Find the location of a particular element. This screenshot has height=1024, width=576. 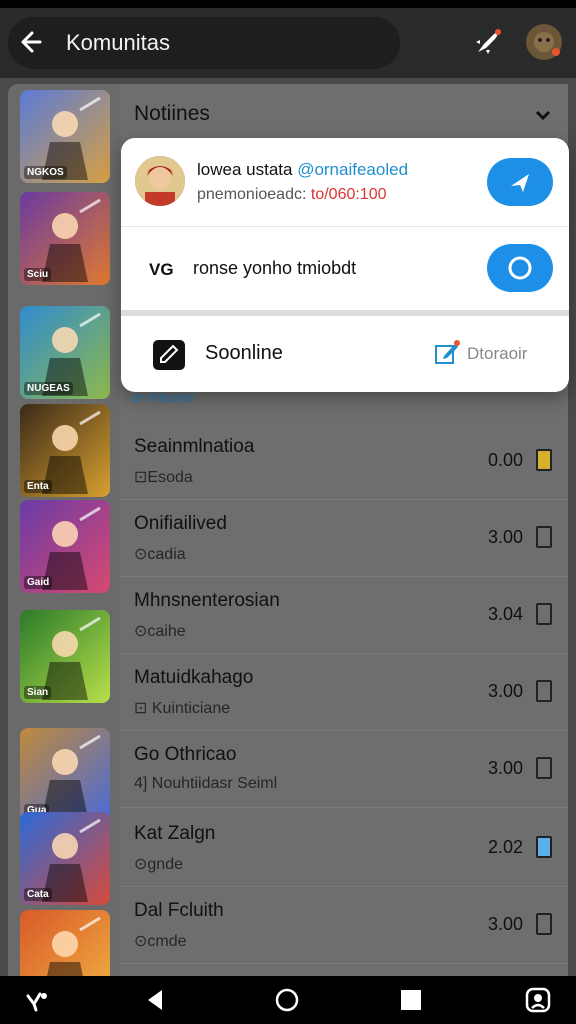

thumbnail-label: NUGEAS is located at coordinates (48, 388).